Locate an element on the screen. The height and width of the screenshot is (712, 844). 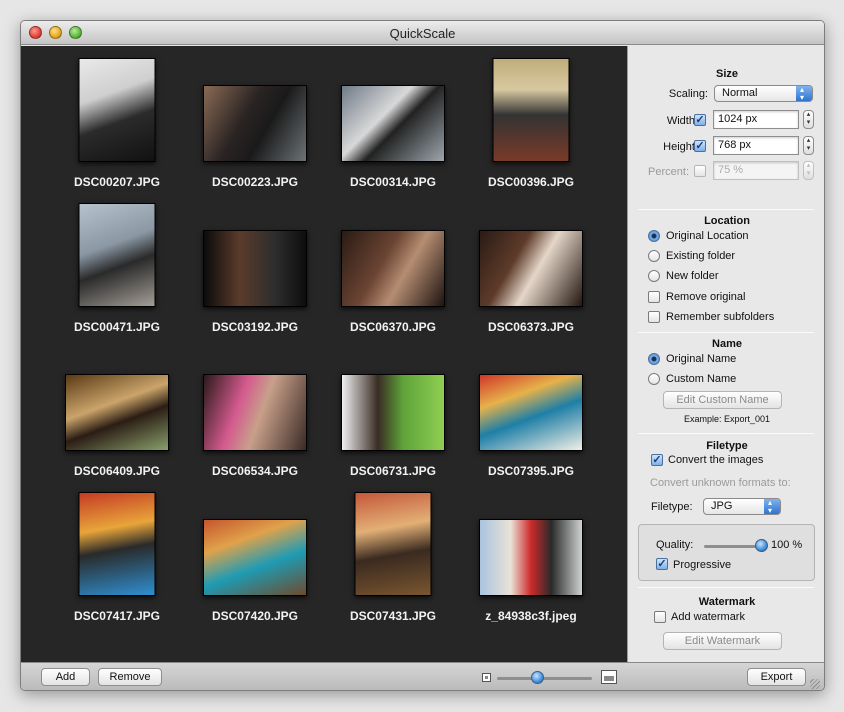
remove-button: Remove is located at coordinates (130, 677).